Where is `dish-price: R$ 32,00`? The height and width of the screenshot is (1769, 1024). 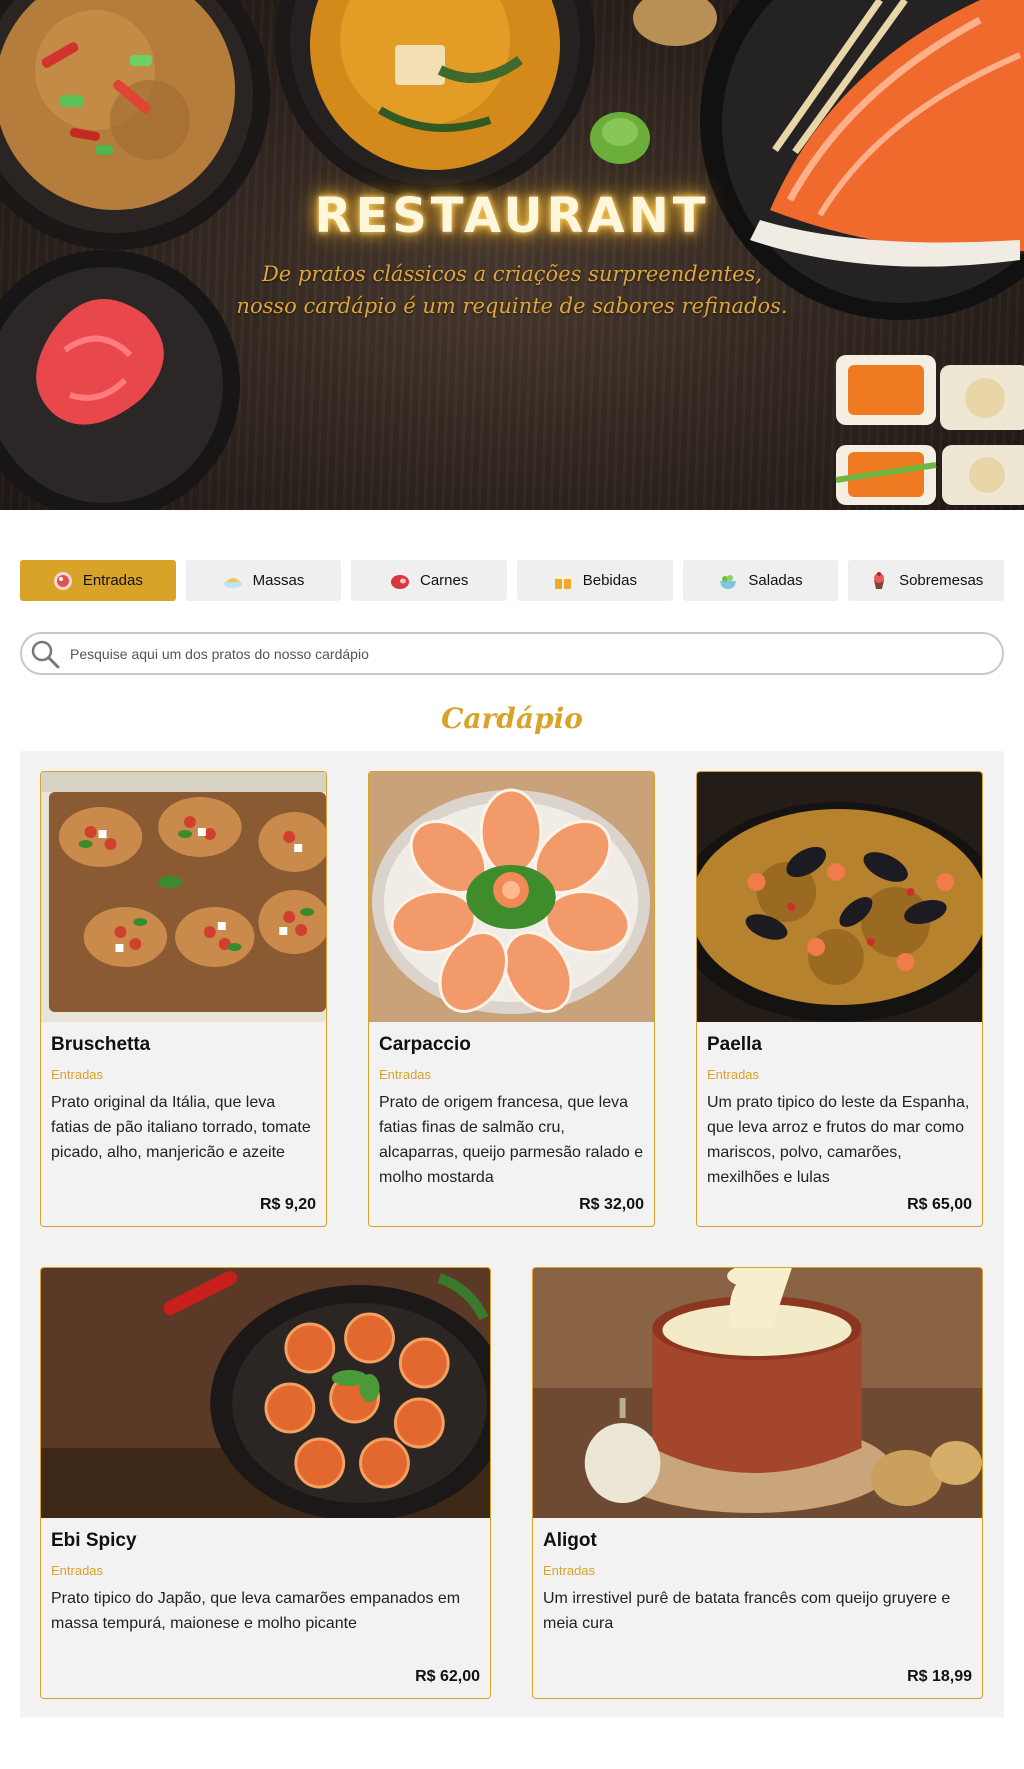 dish-price: R$ 32,00 is located at coordinates (611, 1204).